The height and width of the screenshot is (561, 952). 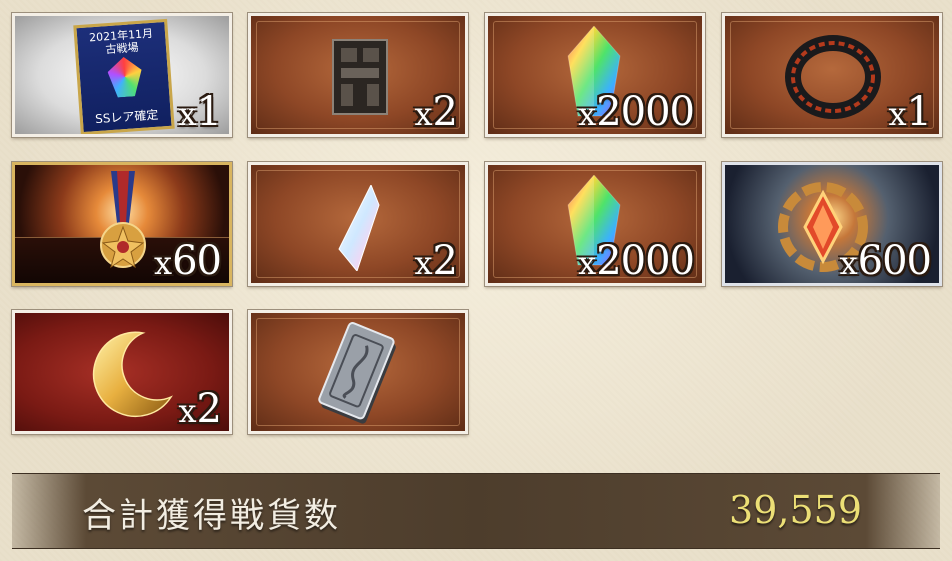 What do you see at coordinates (595, 75) in the screenshot?
I see `reward-item-rainbow-crystal: x2000` at bounding box center [595, 75].